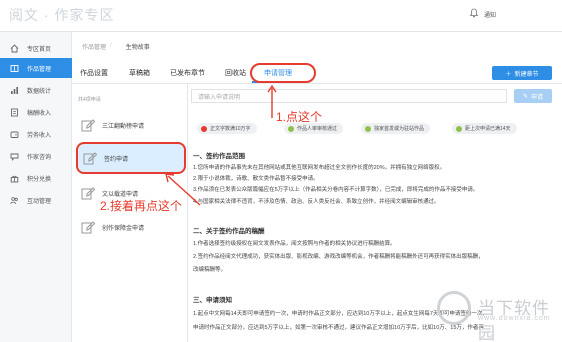 The height and width of the screenshot is (342, 562). What do you see at coordinates (139, 73) in the screenshot?
I see `tab-drafts: 草稿箱` at bounding box center [139, 73].